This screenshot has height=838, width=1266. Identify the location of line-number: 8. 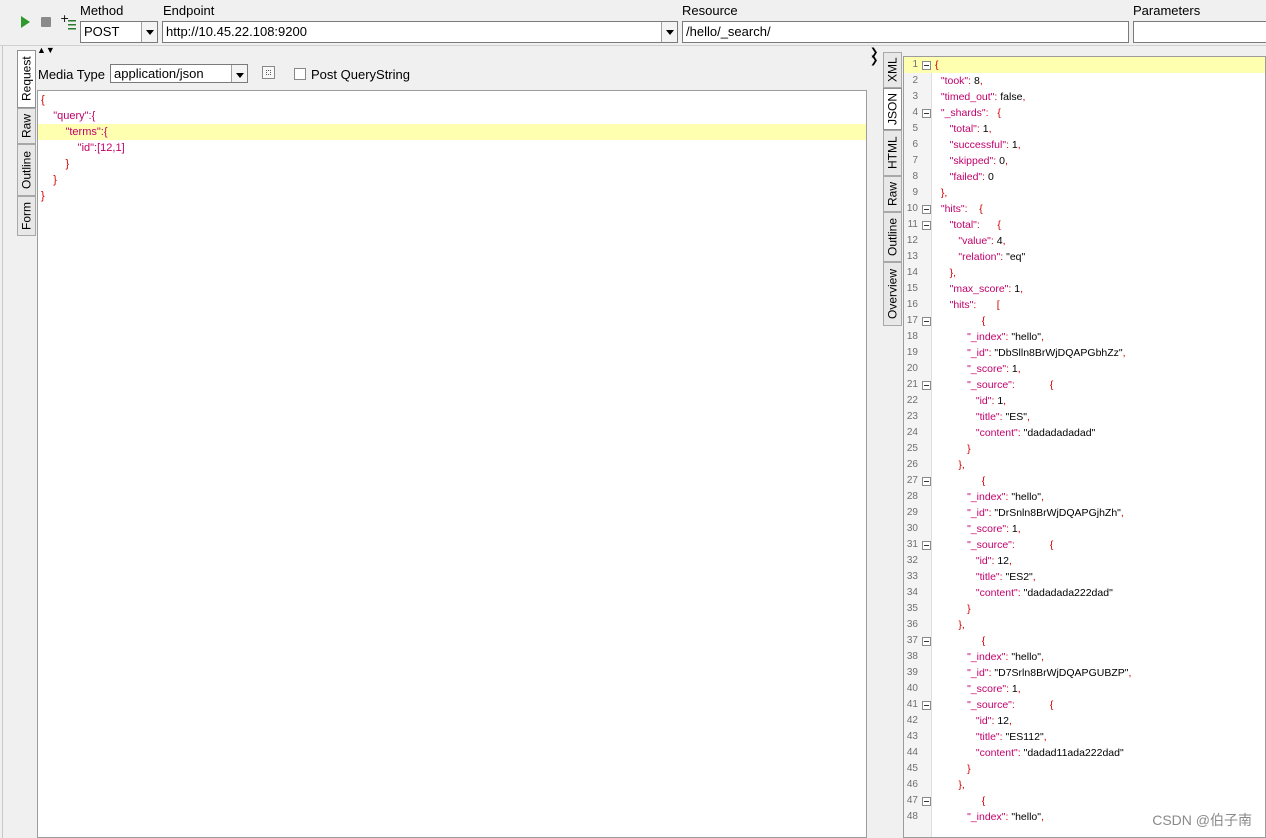
(915, 176).